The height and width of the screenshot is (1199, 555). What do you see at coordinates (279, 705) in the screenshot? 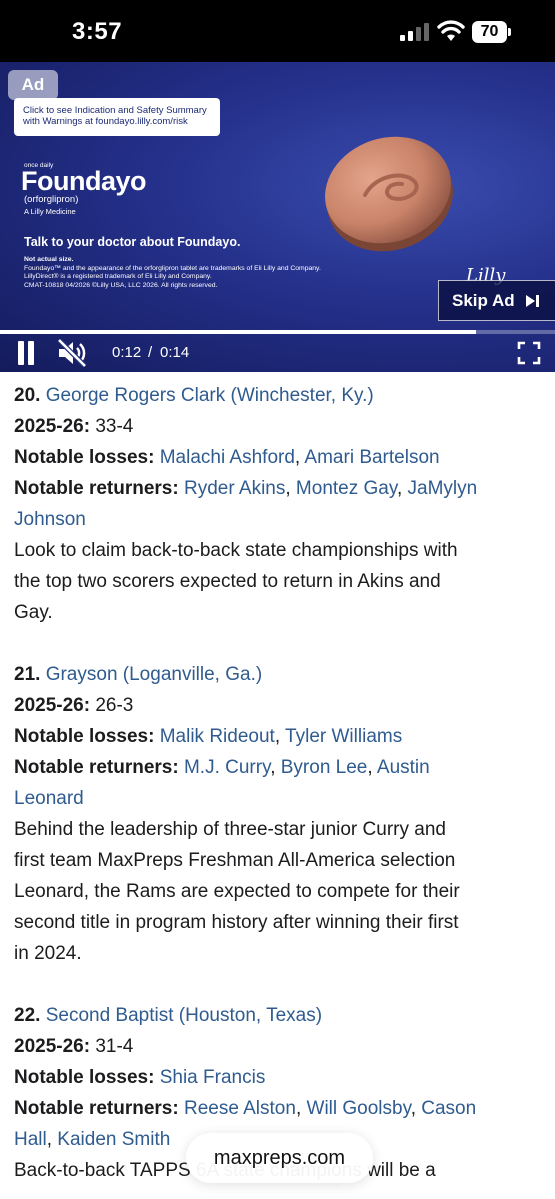
I see `record-line: 2025-26: 26-3` at bounding box center [279, 705].